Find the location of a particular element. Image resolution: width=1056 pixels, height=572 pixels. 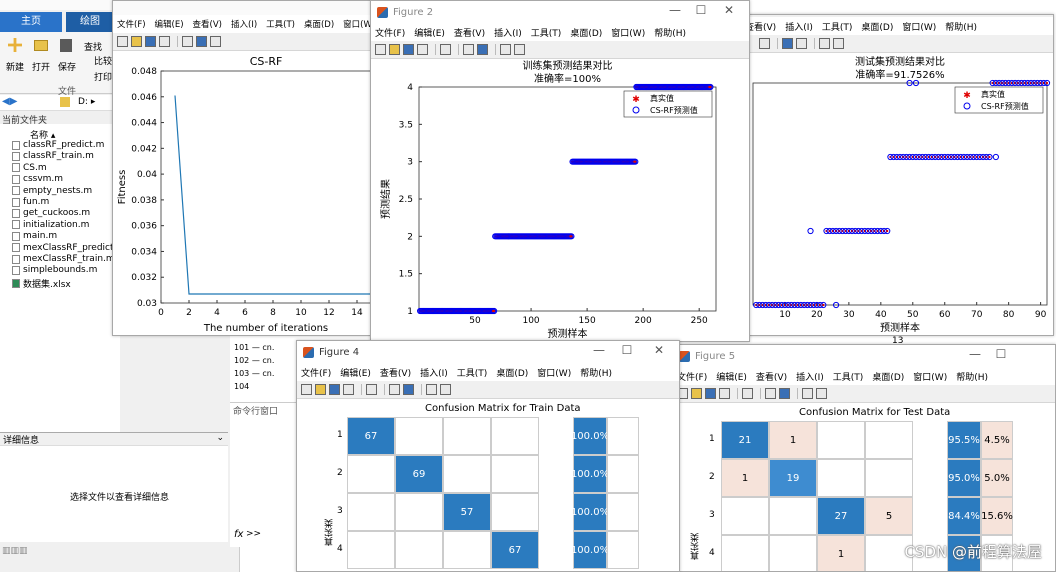

y-tick-label: 0.034 is located at coordinates (144, 252).